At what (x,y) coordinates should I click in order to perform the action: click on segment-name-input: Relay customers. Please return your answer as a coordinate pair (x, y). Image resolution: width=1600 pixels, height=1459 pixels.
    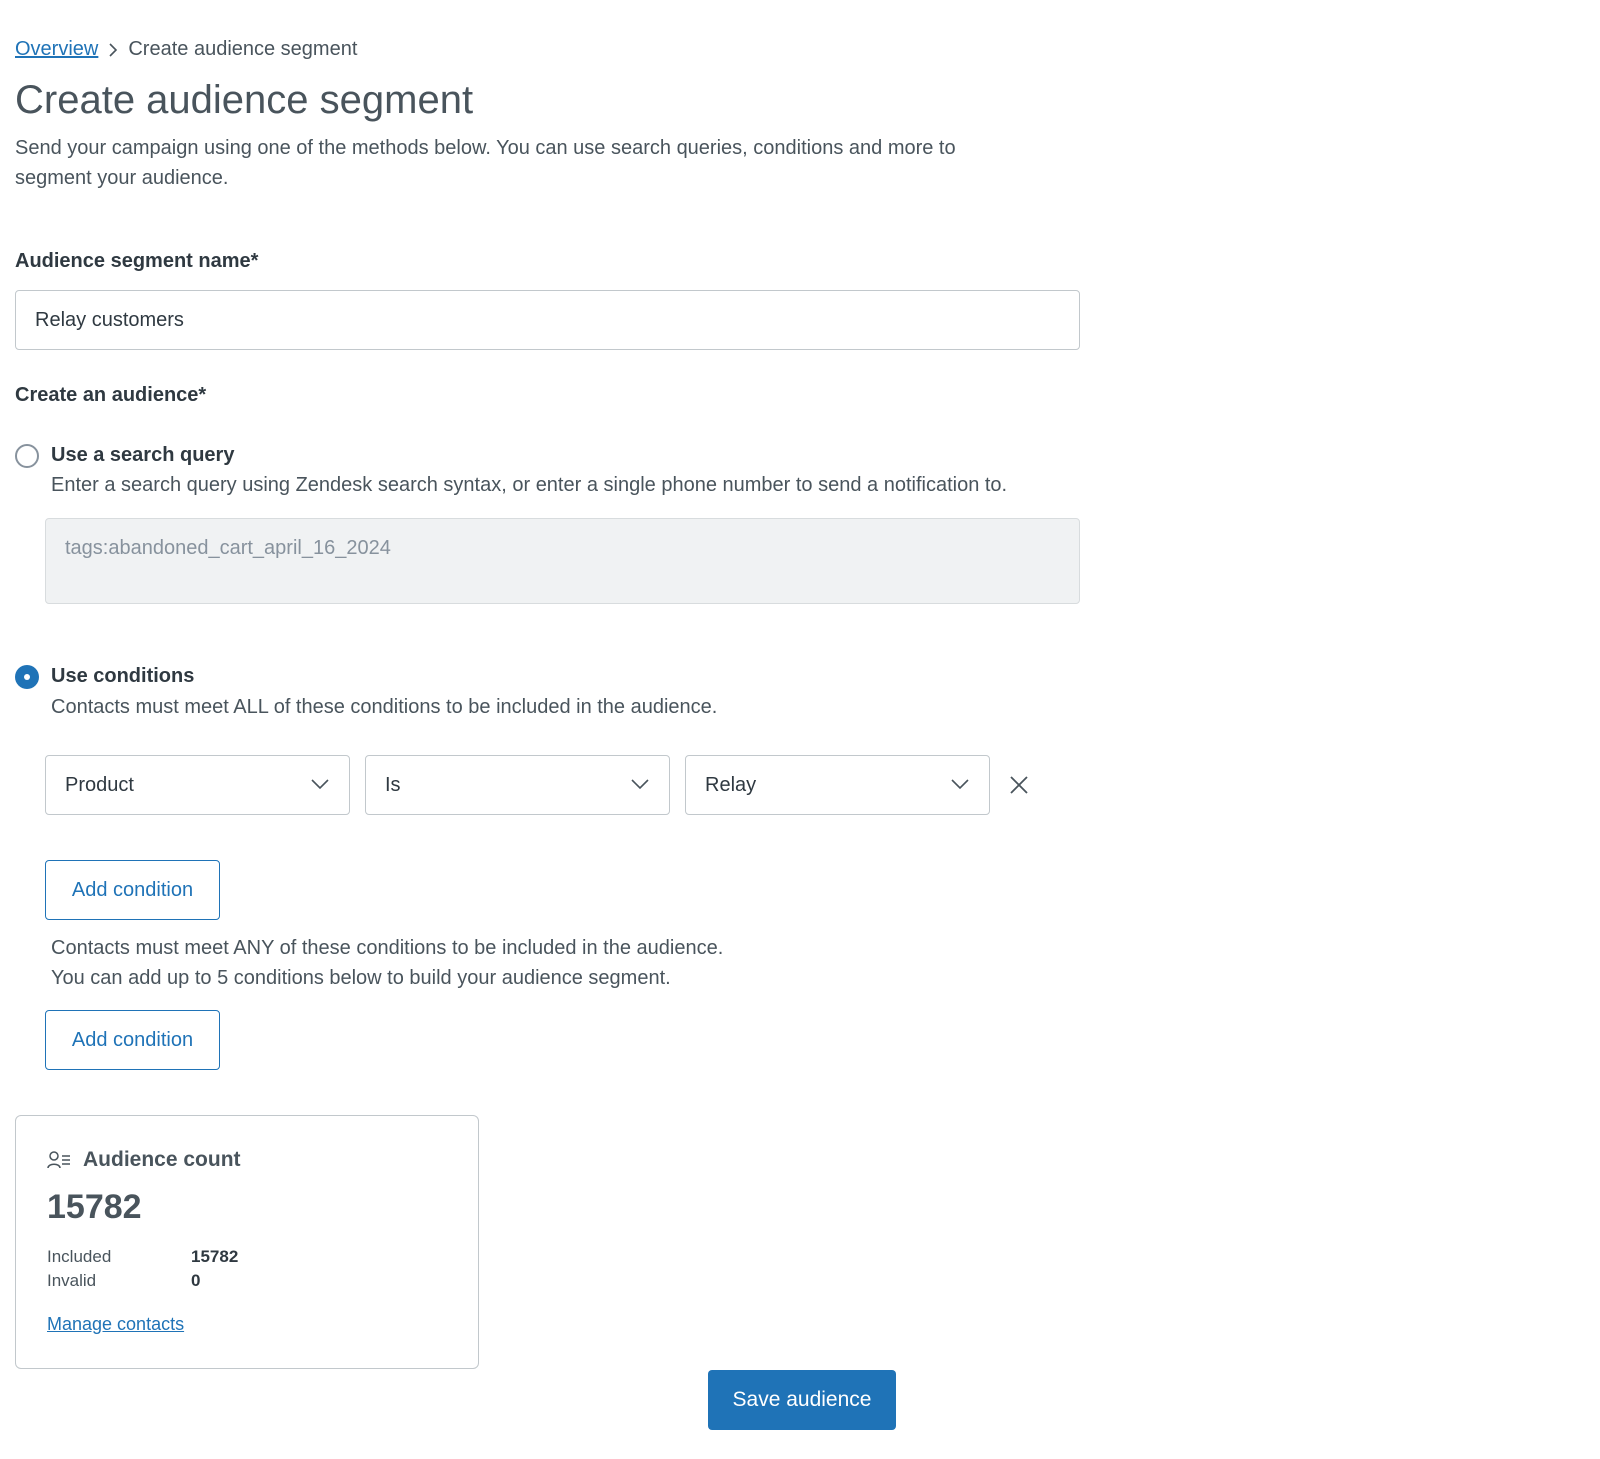
    Looking at the image, I should click on (547, 320).